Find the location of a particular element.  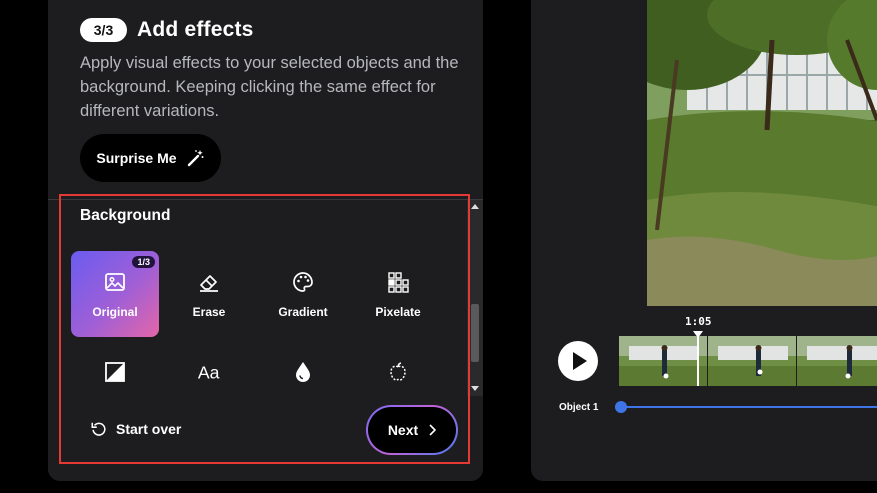

text-aa-icon: Aa is located at coordinates (209, 372).